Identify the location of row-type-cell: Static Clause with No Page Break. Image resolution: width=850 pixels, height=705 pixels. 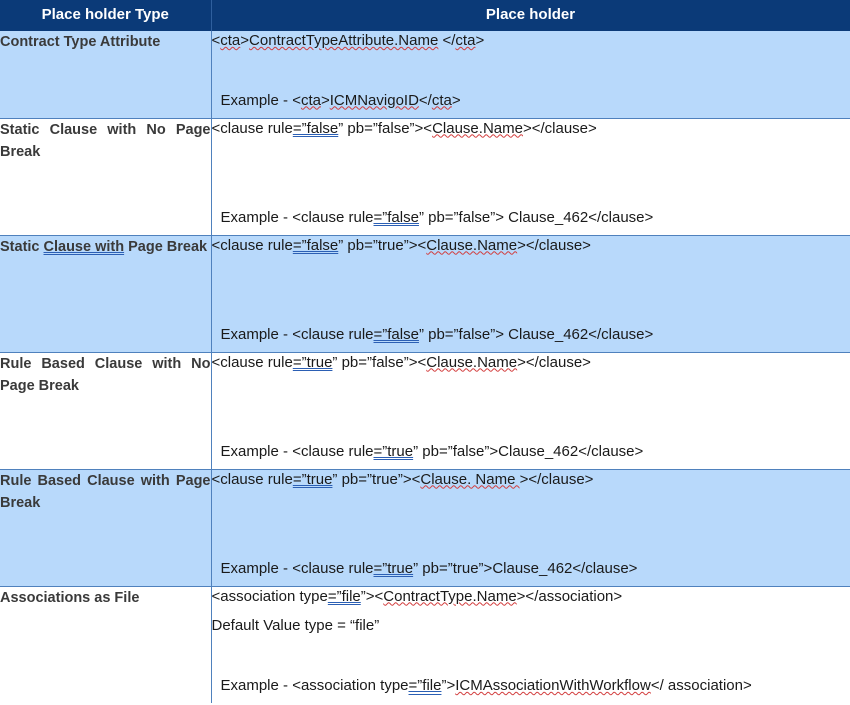
(106, 176).